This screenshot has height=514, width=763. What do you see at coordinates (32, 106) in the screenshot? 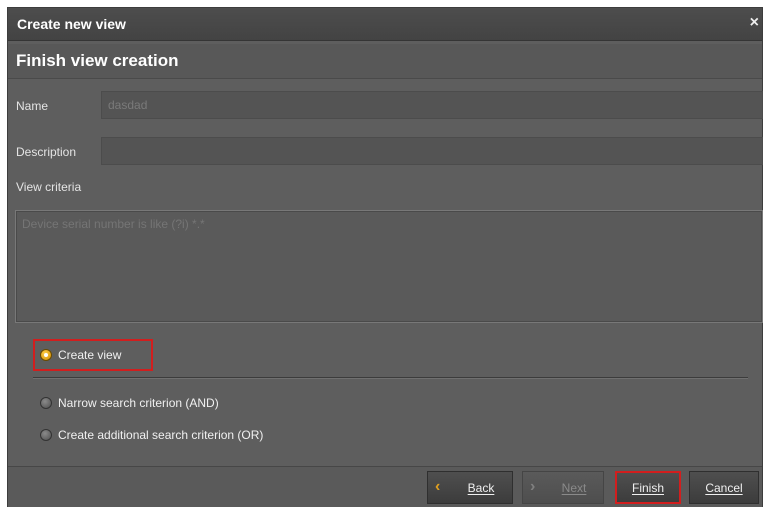
I see `name-label: Name` at bounding box center [32, 106].